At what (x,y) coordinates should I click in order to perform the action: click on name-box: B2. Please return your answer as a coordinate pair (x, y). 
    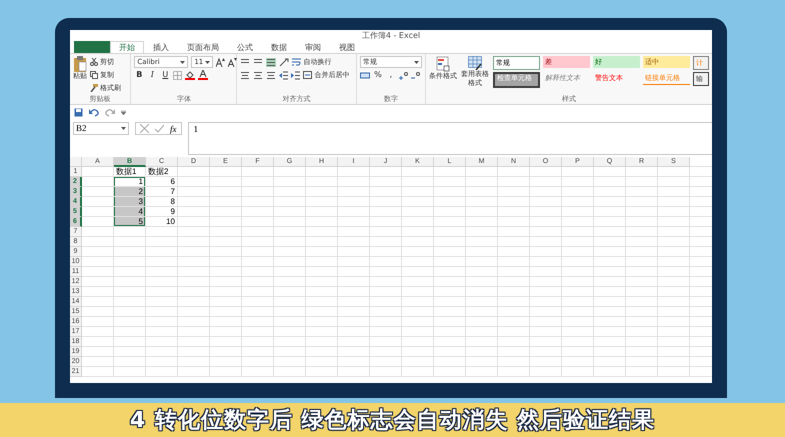
    Looking at the image, I should click on (101, 128).